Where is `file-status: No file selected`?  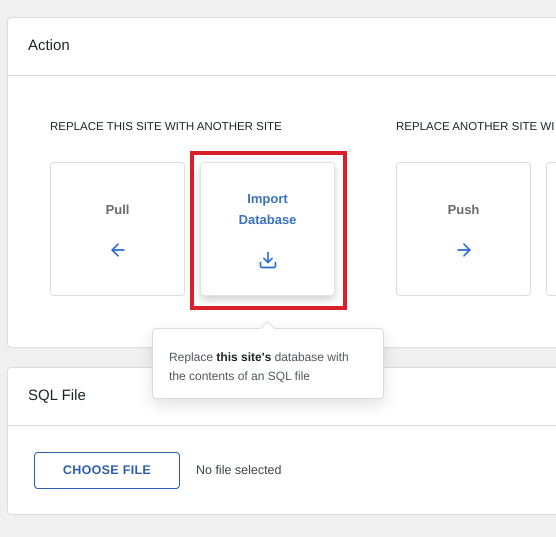
file-status: No file selected is located at coordinates (239, 471).